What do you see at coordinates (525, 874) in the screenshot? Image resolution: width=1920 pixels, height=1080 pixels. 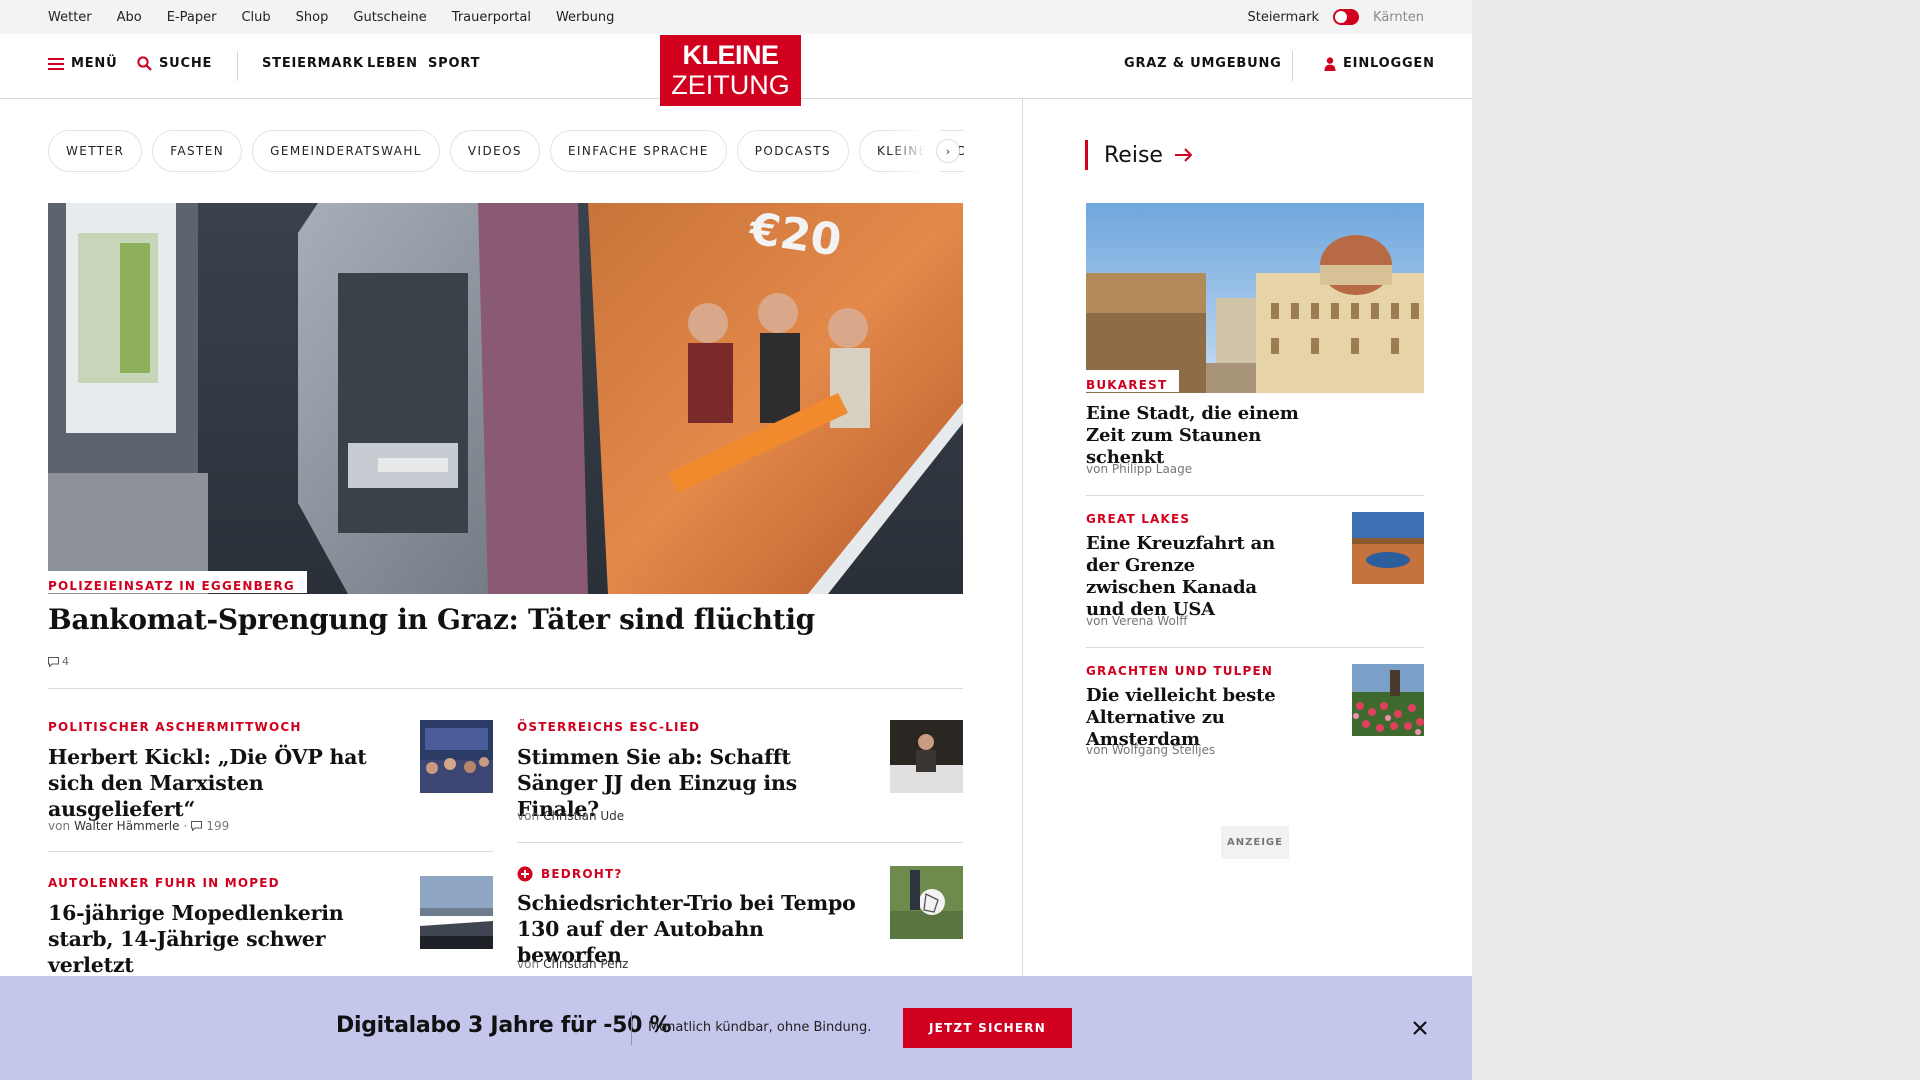 I see `plus-badge-icon` at bounding box center [525, 874].